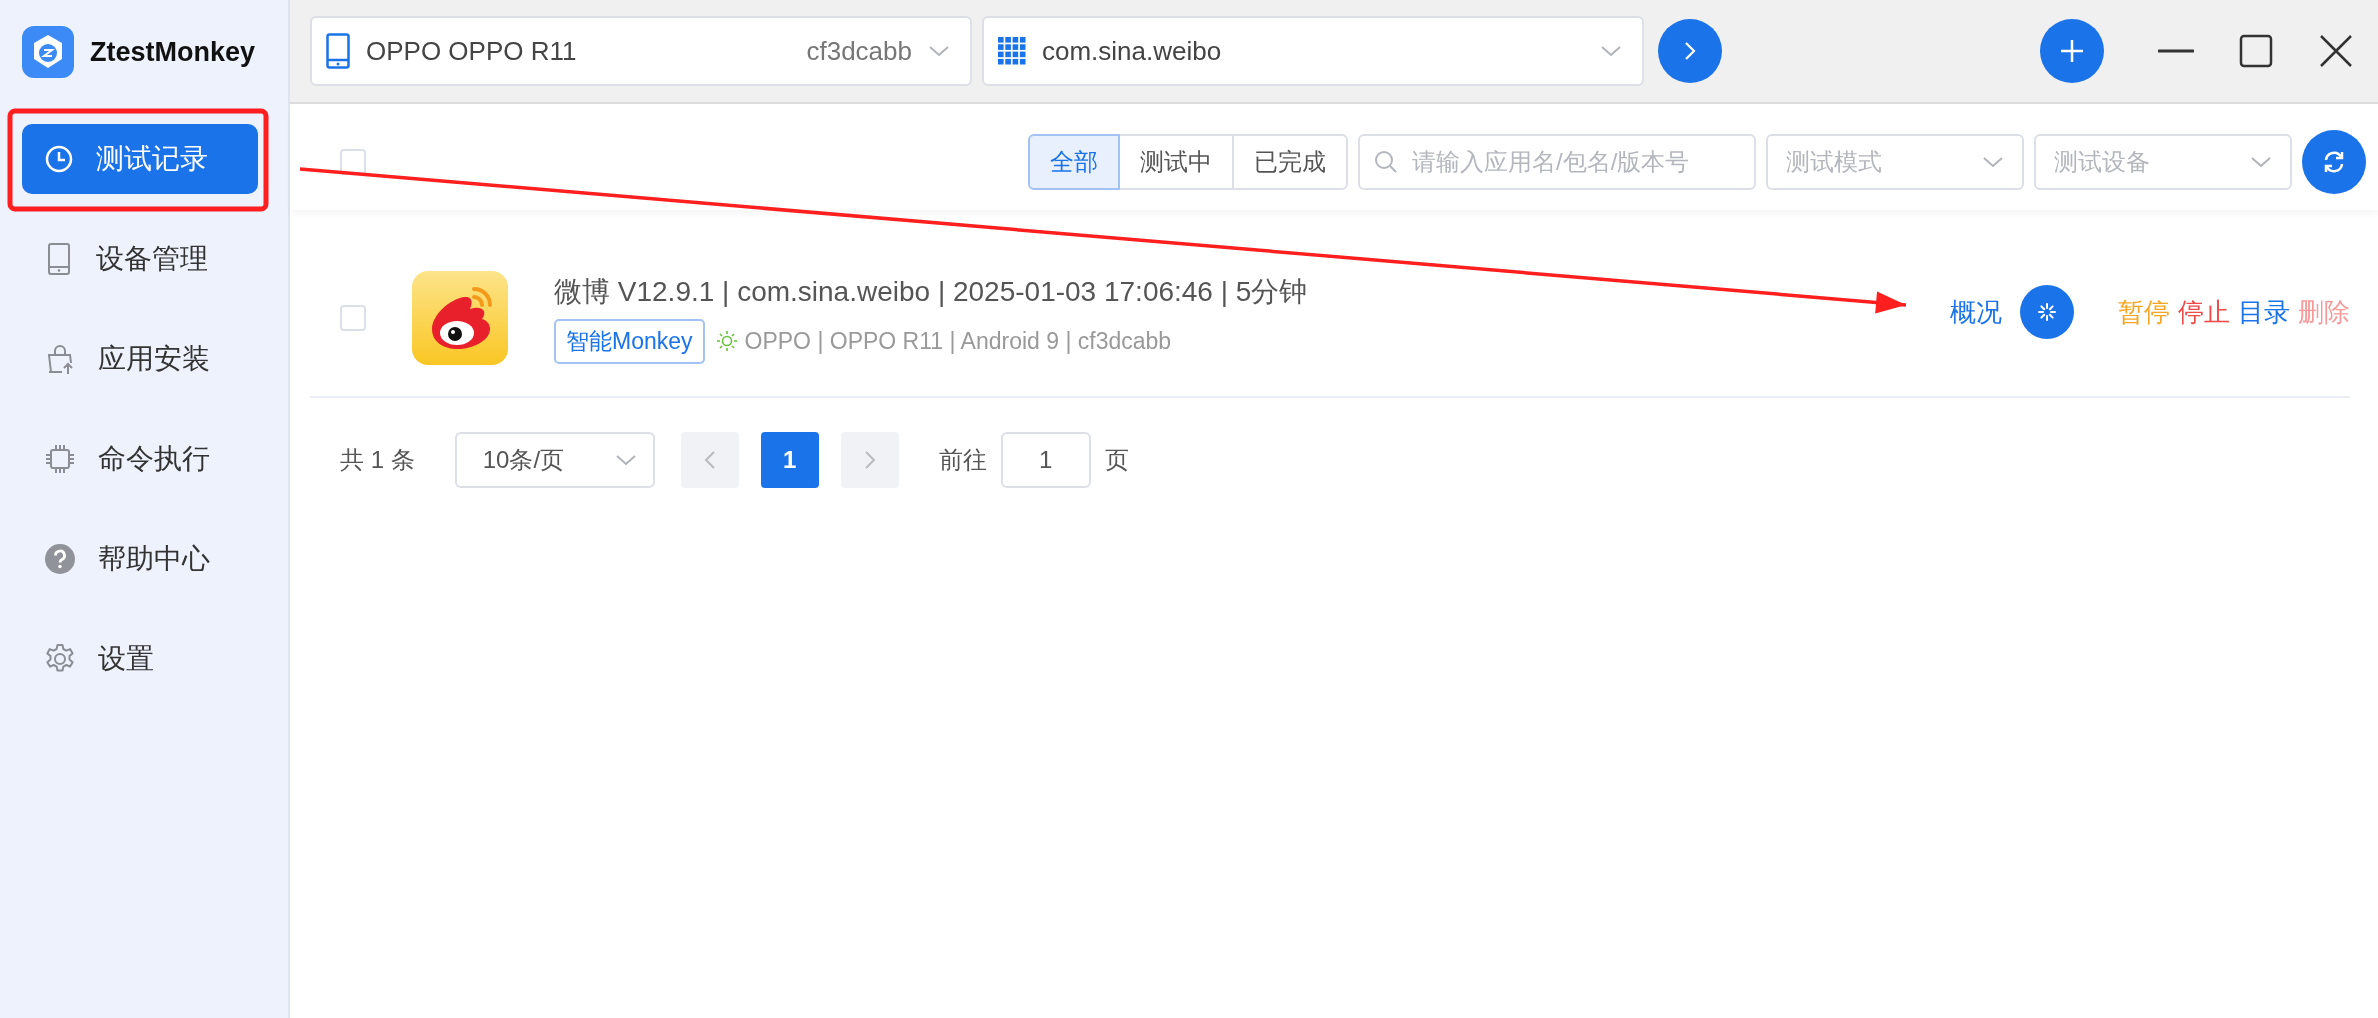  Describe the element at coordinates (377, 460) in the screenshot. I see `total-count: 共 1 条` at that location.